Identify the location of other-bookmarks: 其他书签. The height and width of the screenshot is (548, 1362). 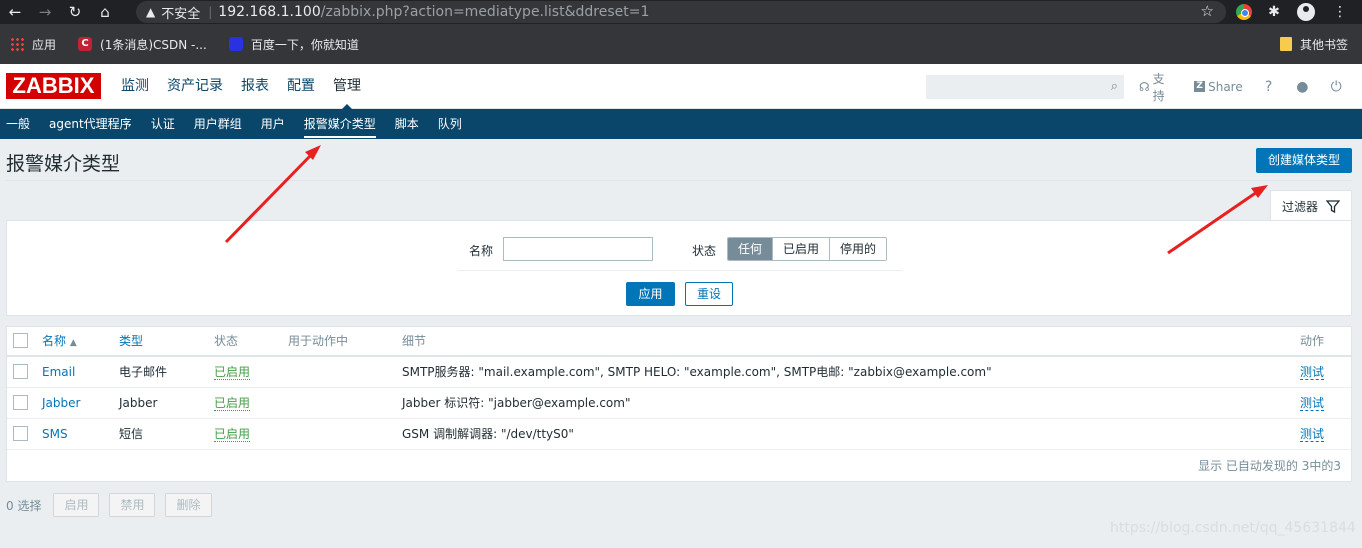
(1313, 44).